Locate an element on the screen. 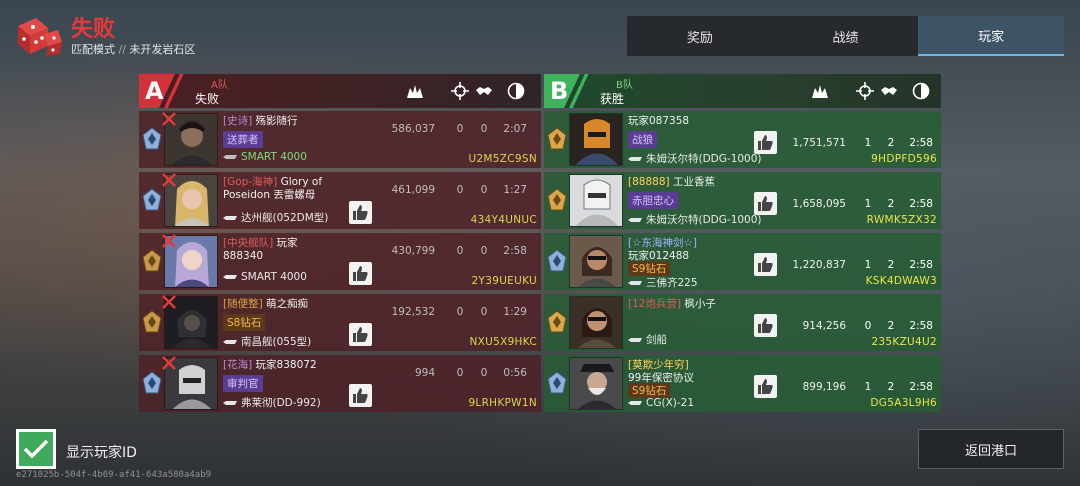  player-clan: [88888] is located at coordinates (649, 182).